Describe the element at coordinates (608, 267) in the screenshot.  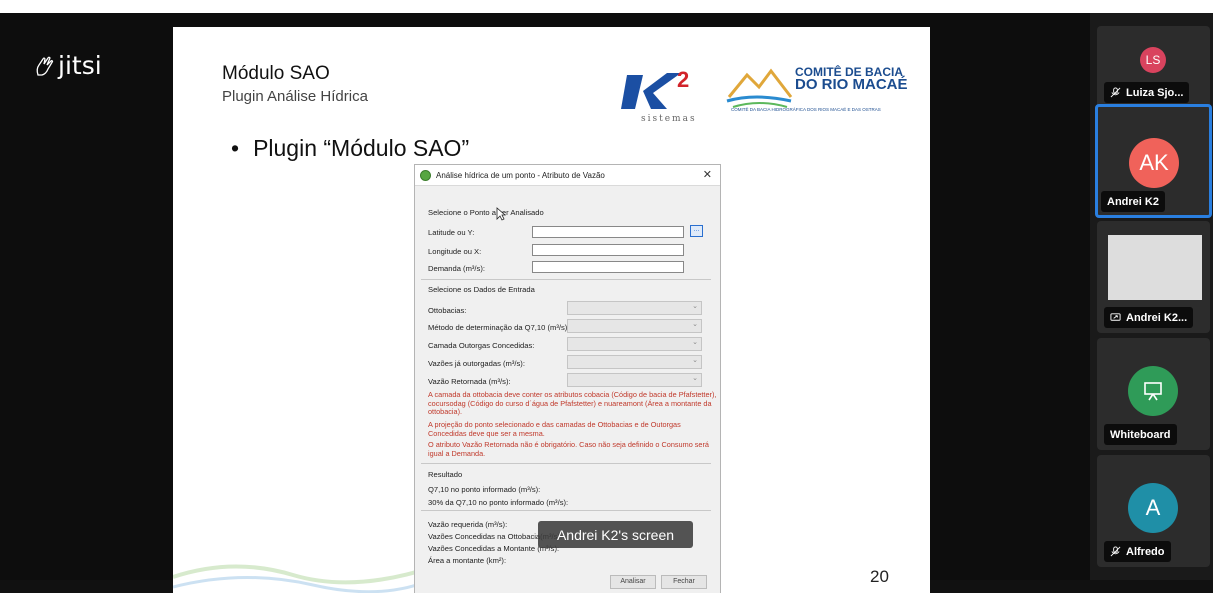
I see `demand-input` at that location.